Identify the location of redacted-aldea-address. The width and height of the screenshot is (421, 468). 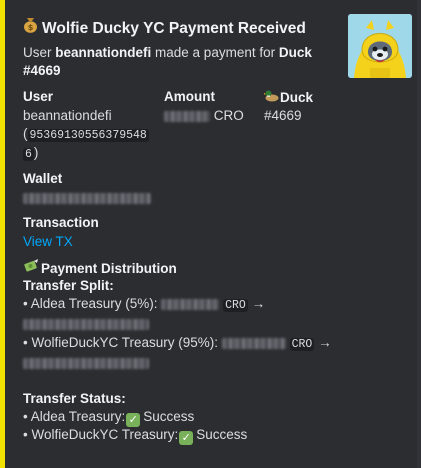
(86, 324).